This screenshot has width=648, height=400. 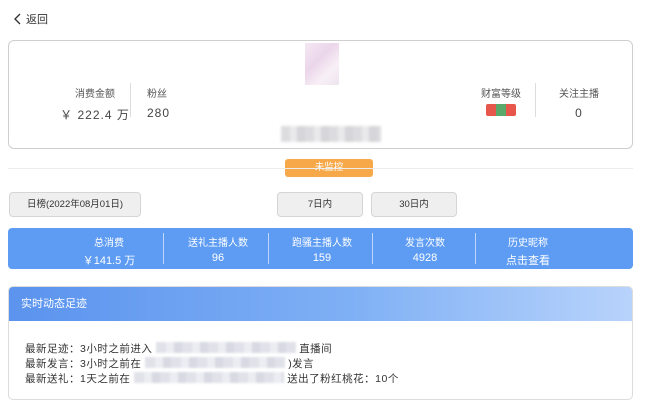 What do you see at coordinates (501, 110) in the screenshot?
I see `wealth-level-icon` at bounding box center [501, 110].